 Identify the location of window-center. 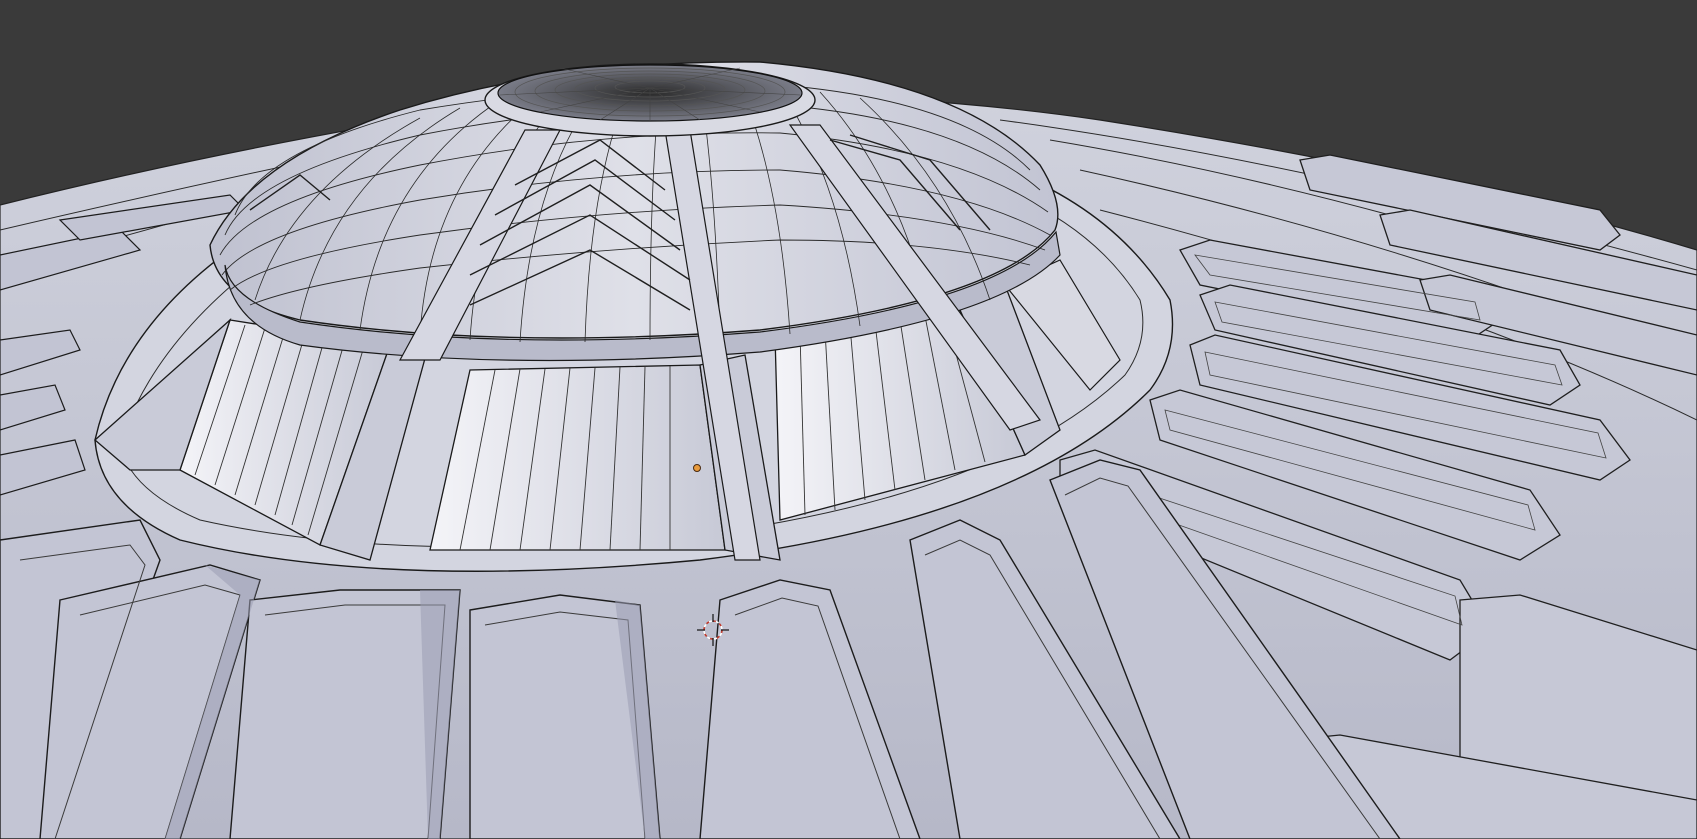
(577, 457).